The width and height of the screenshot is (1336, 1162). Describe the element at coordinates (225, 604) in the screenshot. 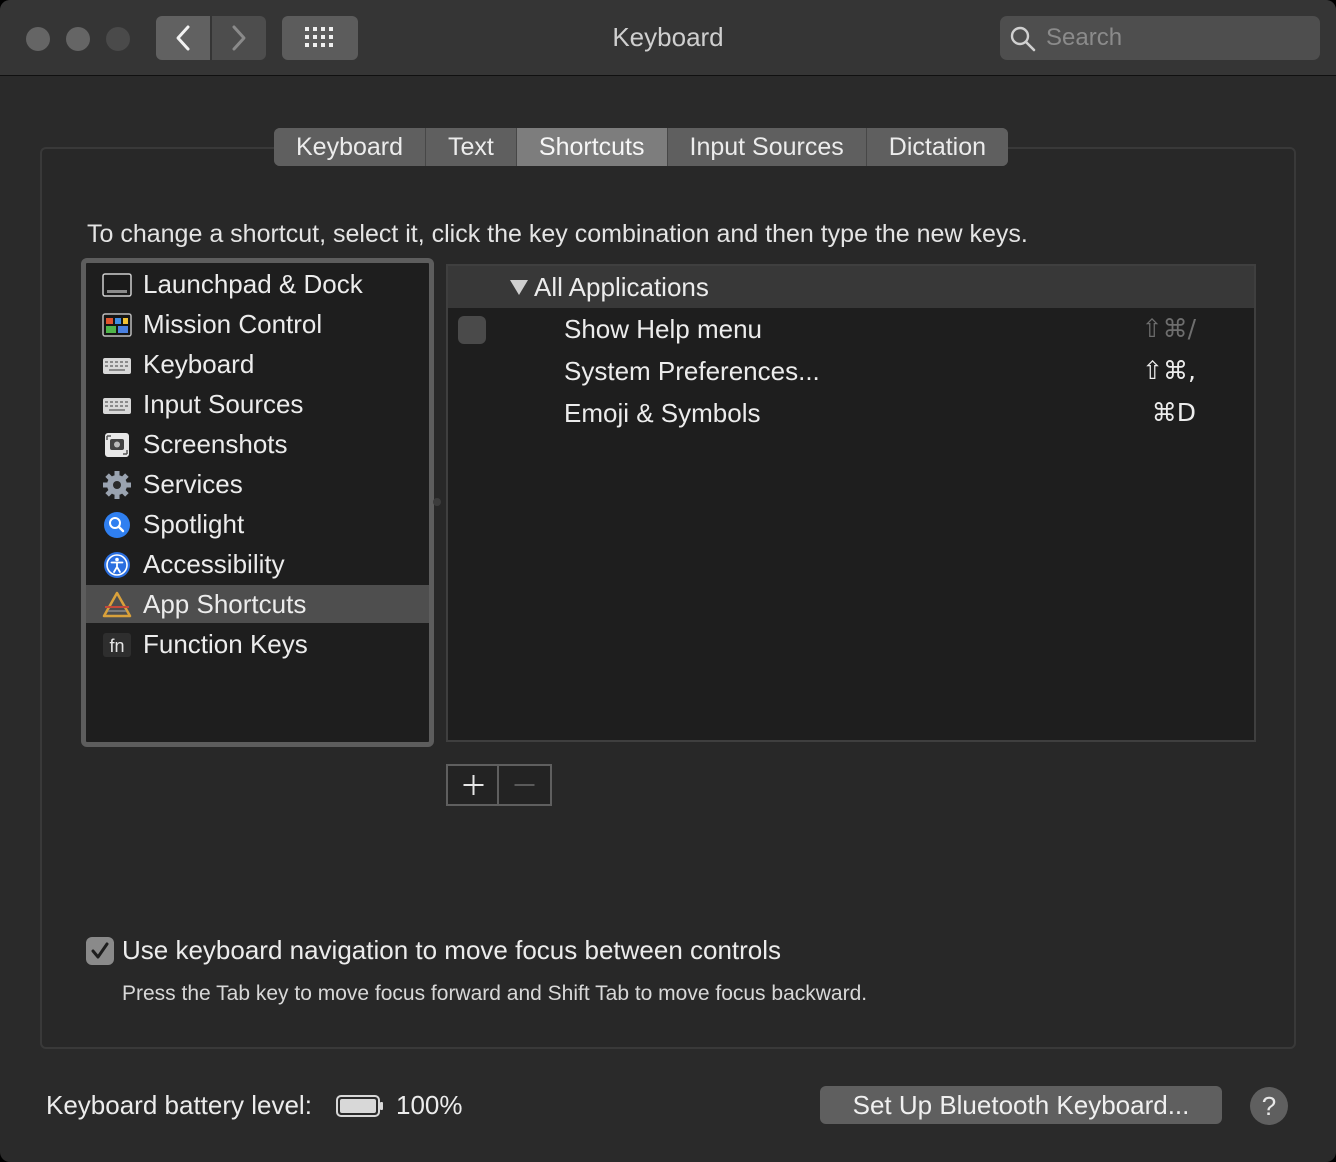

I see `category-label: App Shortcuts` at that location.